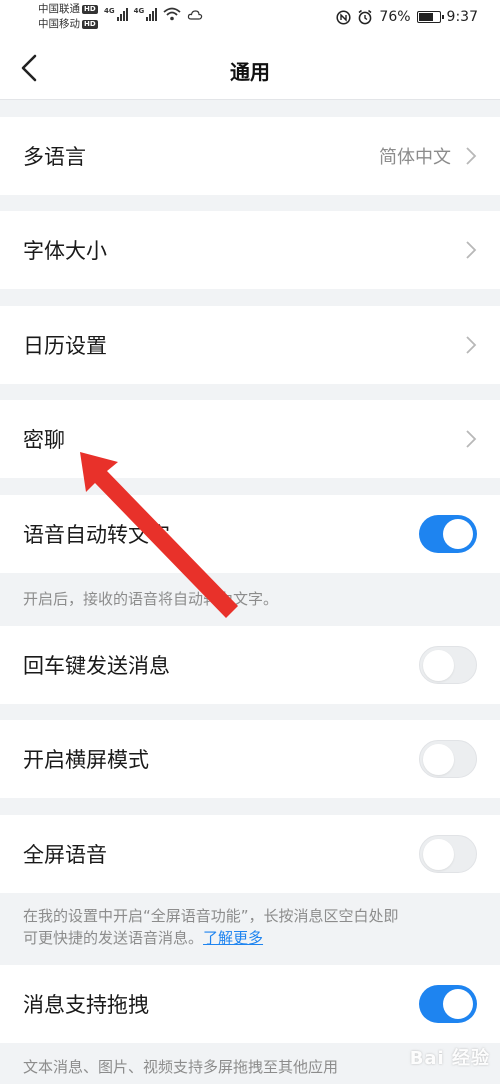  What do you see at coordinates (250, 1004) in the screenshot?
I see `setting-drag-messages: 消息支持拖拽` at bounding box center [250, 1004].